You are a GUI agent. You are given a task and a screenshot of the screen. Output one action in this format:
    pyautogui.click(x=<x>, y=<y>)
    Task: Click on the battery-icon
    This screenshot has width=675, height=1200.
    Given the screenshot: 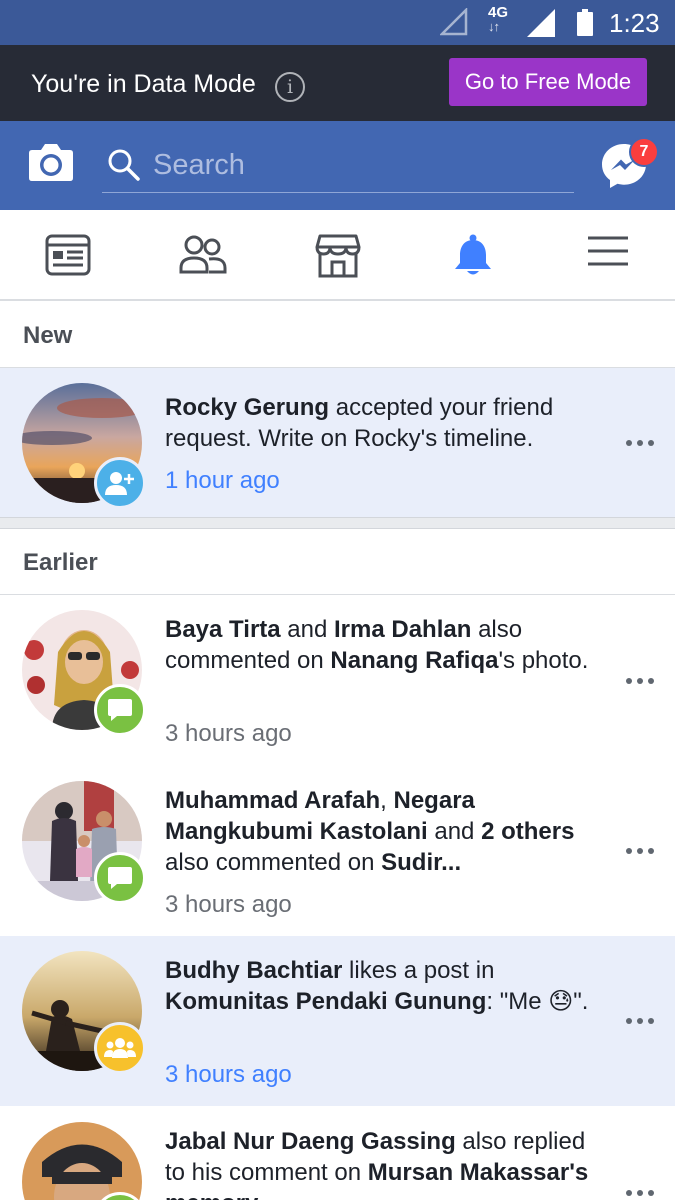 What is the action you would take?
    pyautogui.click(x=585, y=22)
    